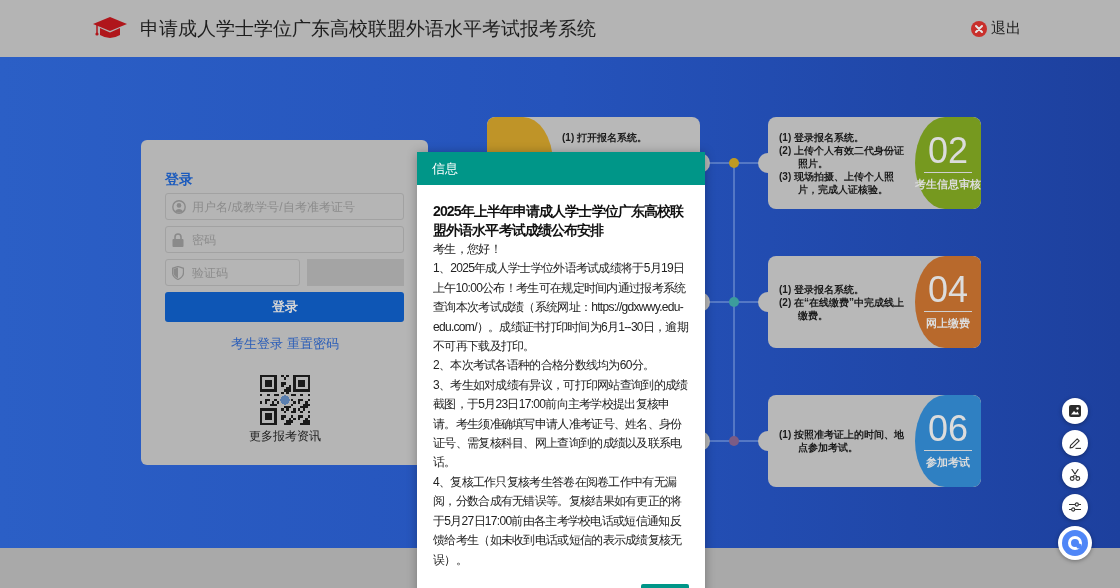 This screenshot has width=1120, height=588. I want to click on dialog-paragraph: 2、本次考试各语种的合格分数线均为60分。, so click(544, 366).